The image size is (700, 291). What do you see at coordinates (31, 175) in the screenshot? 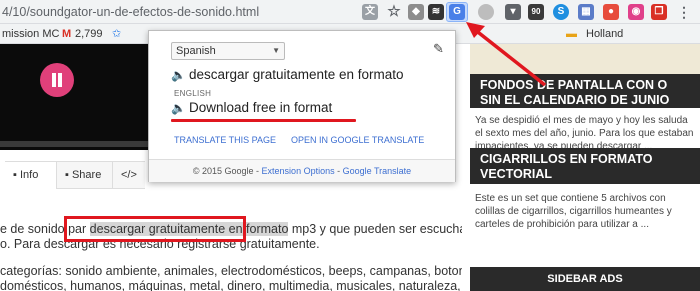
I see `tab-info: ▪ Info` at bounding box center [31, 175].